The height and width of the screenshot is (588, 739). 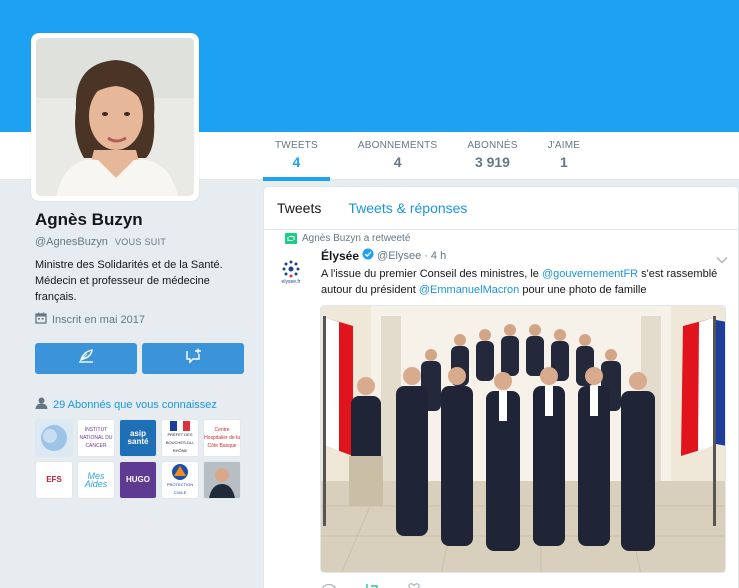 What do you see at coordinates (291, 240) in the screenshot?
I see `retweet-icon` at bounding box center [291, 240].